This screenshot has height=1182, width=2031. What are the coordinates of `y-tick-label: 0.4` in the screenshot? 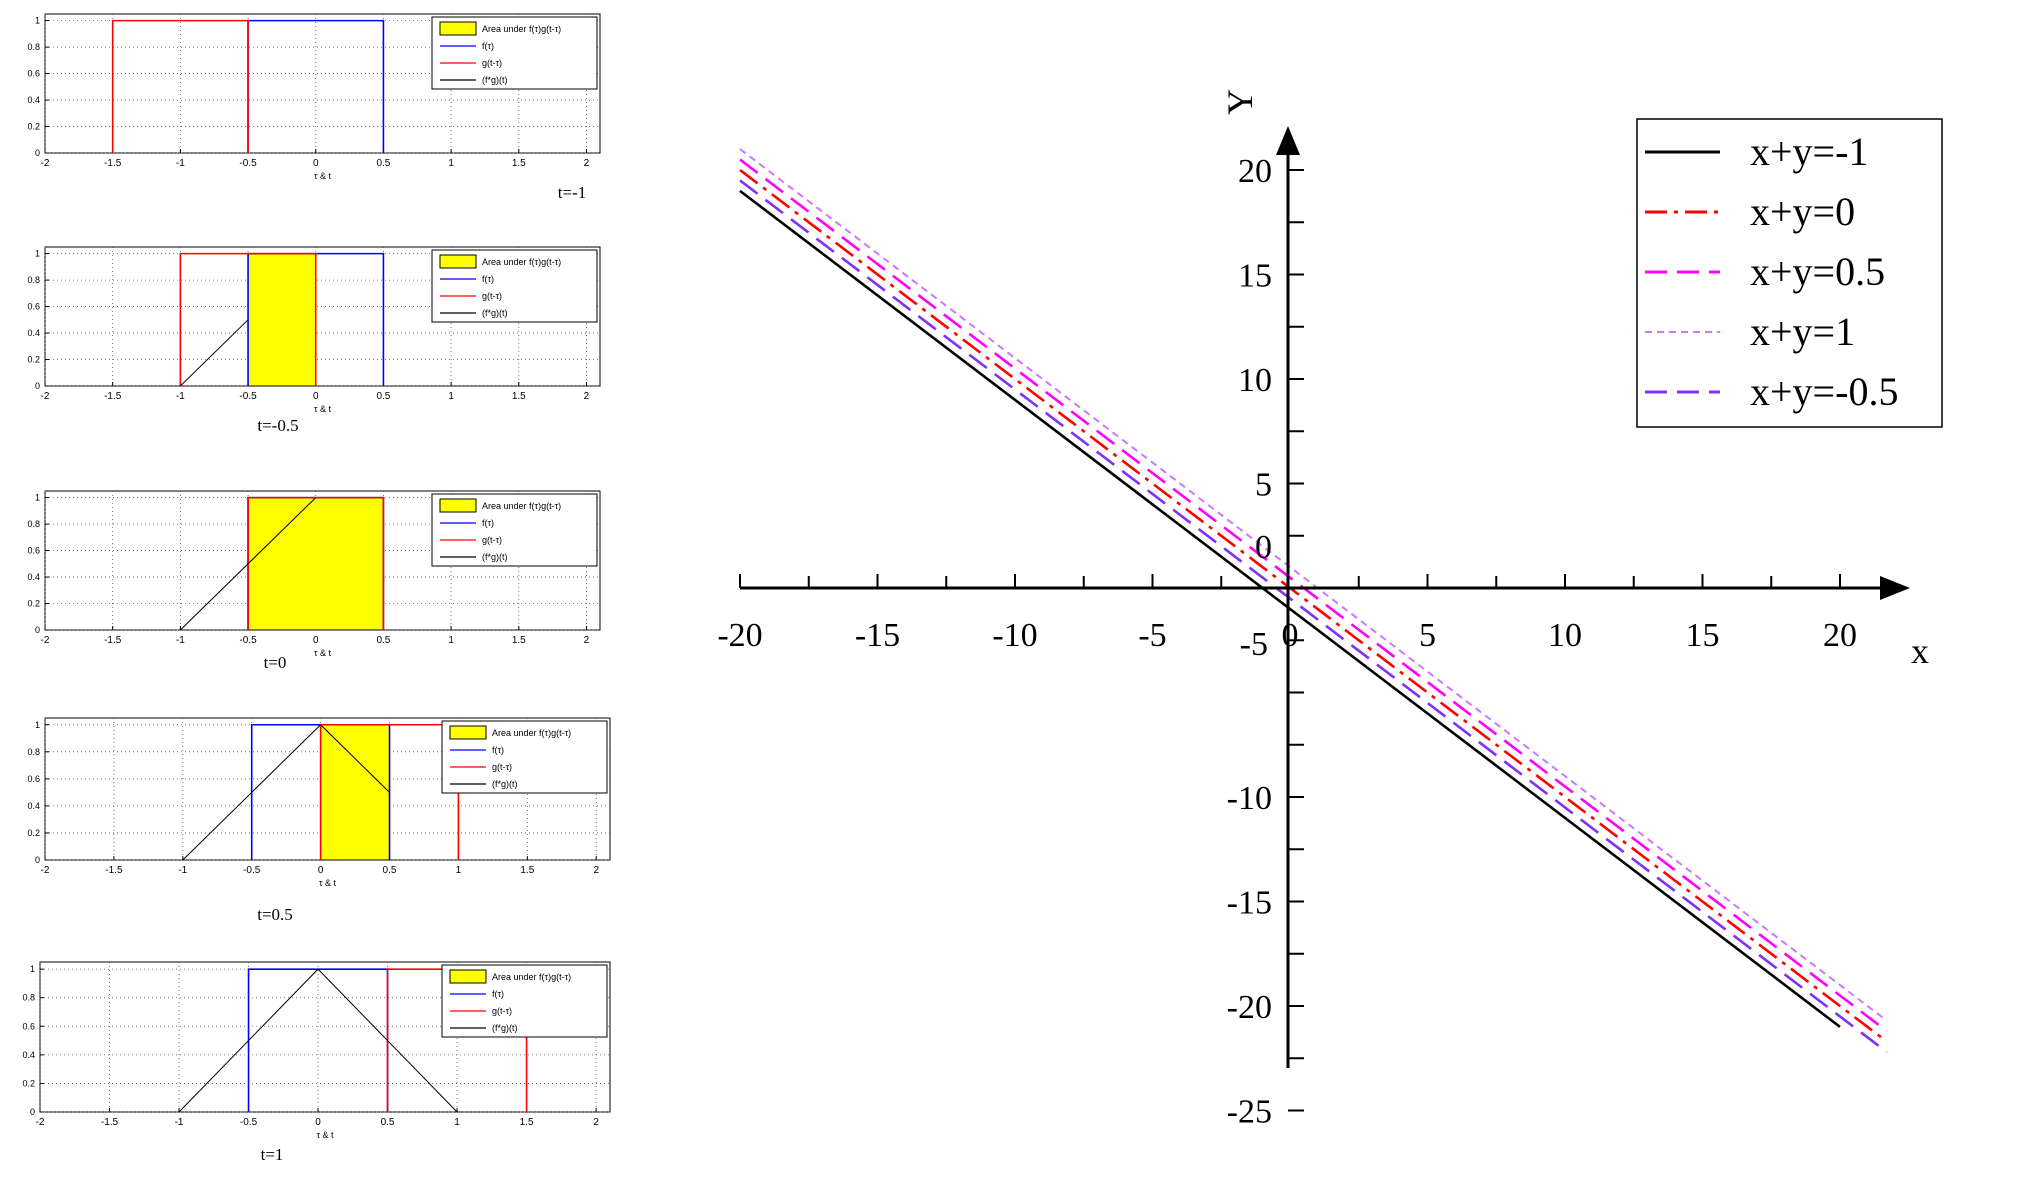 It's located at (33, 577).